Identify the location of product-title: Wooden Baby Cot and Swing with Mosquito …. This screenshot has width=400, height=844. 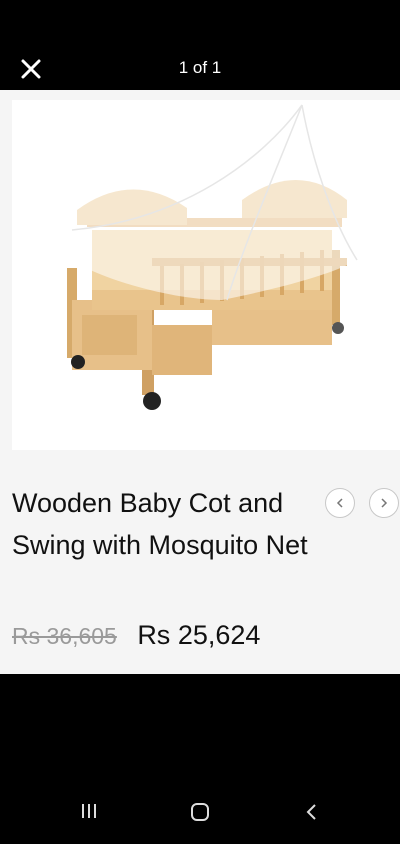
(160, 524).